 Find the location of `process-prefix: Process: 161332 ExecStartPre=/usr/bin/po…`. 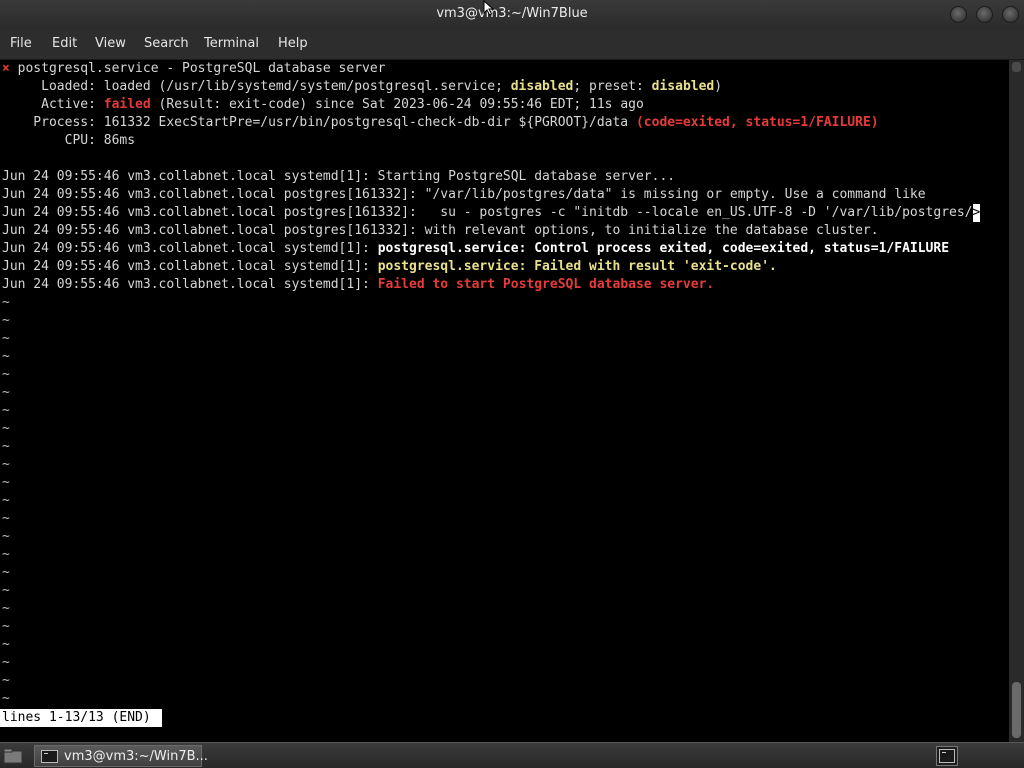

process-prefix: Process: 161332 ExecStartPre=/usr/bin/po… is located at coordinates (319, 122).